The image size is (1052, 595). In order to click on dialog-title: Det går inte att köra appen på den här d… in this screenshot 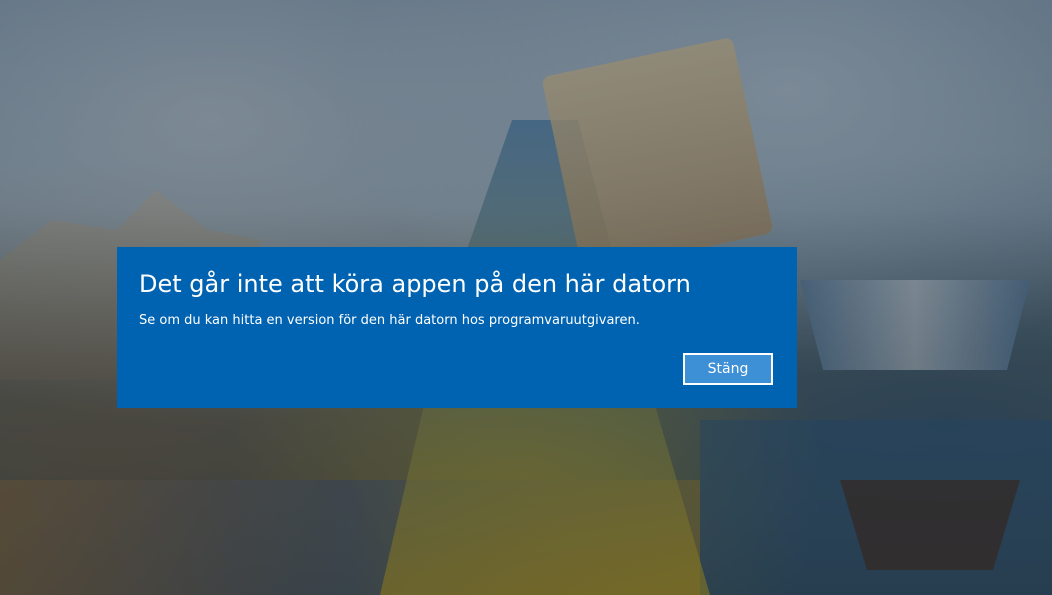, I will do `click(415, 284)`.